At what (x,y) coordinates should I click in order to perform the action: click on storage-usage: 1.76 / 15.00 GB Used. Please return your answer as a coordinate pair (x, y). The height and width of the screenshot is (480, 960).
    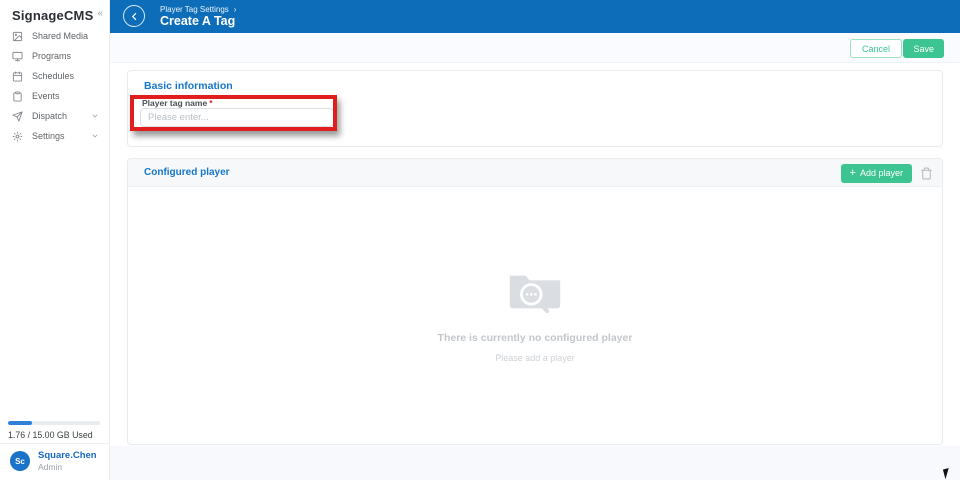
    Looking at the image, I should click on (55, 430).